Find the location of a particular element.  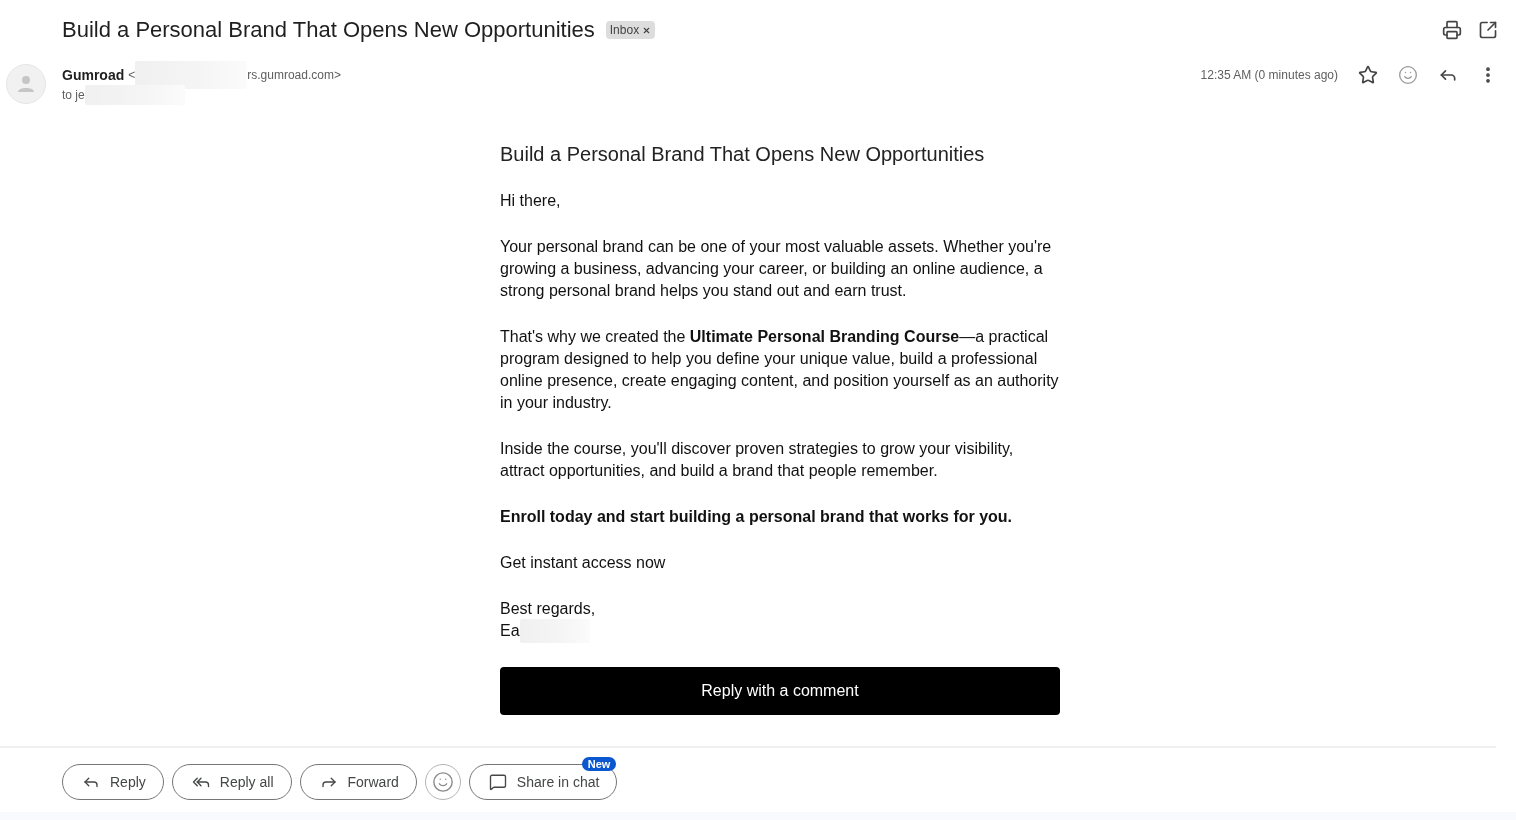

new-badge: New is located at coordinates (599, 764).